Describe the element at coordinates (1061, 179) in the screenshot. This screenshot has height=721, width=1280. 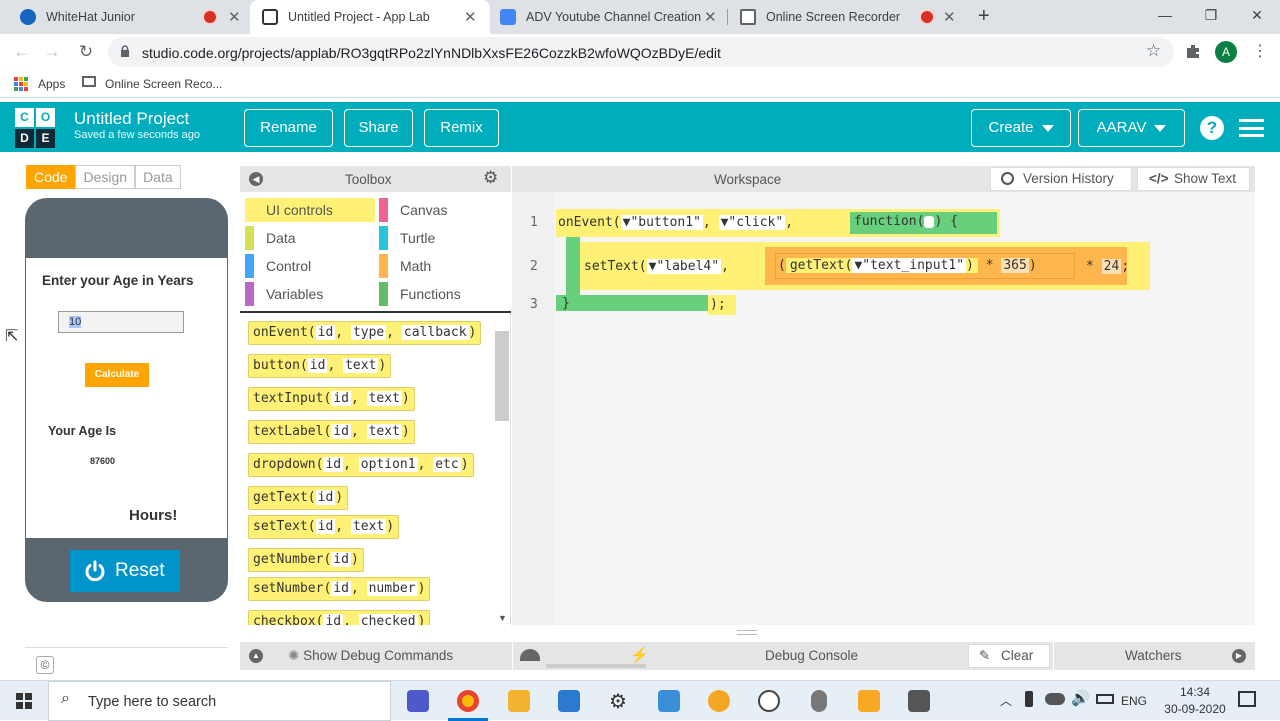
I see `version-history-button: Version History` at that location.